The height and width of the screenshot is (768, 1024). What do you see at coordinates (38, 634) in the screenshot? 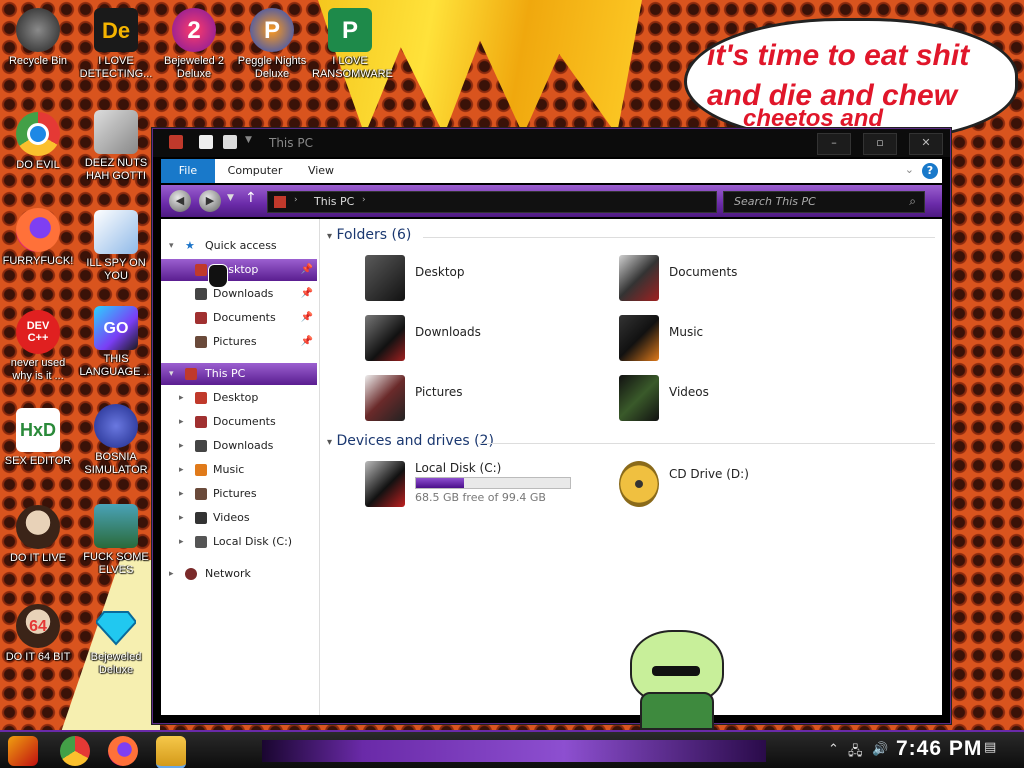
I see `desktop-icon-do-it-64-bit: 64 DO IT 64 BIT` at bounding box center [38, 634].